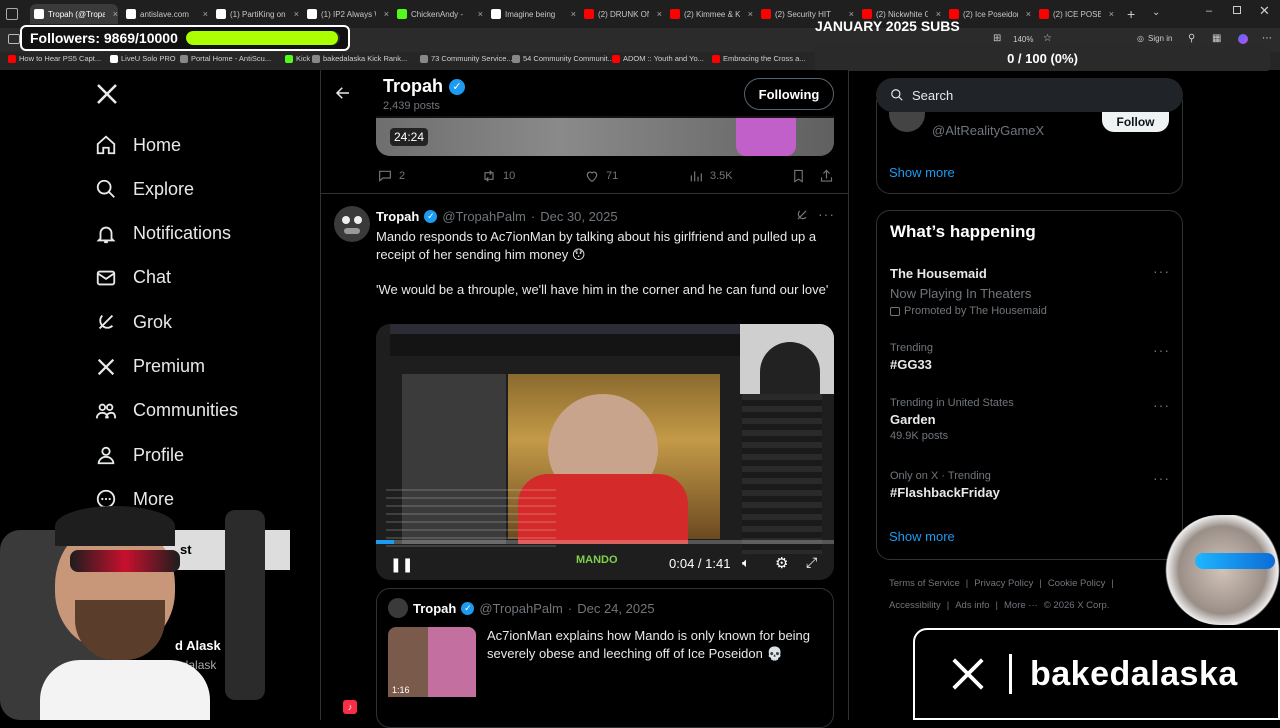 This screenshot has width=1280, height=728. I want to click on star-icon: ☆, so click(1047, 38).